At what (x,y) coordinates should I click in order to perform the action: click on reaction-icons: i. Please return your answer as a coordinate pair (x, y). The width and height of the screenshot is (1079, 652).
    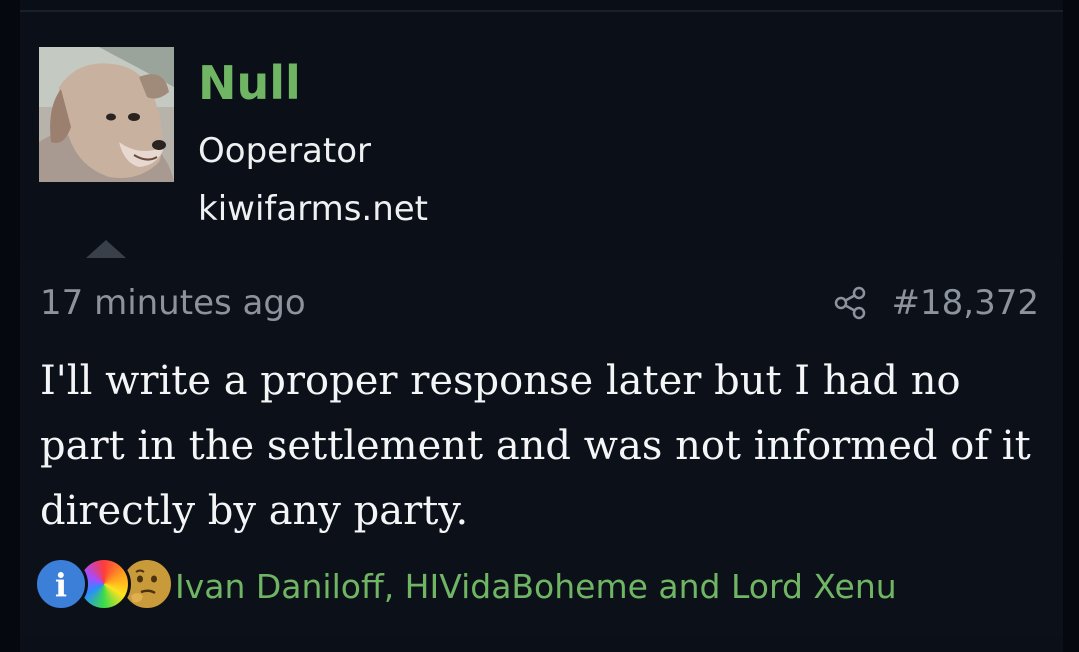
    Looking at the image, I should click on (104, 586).